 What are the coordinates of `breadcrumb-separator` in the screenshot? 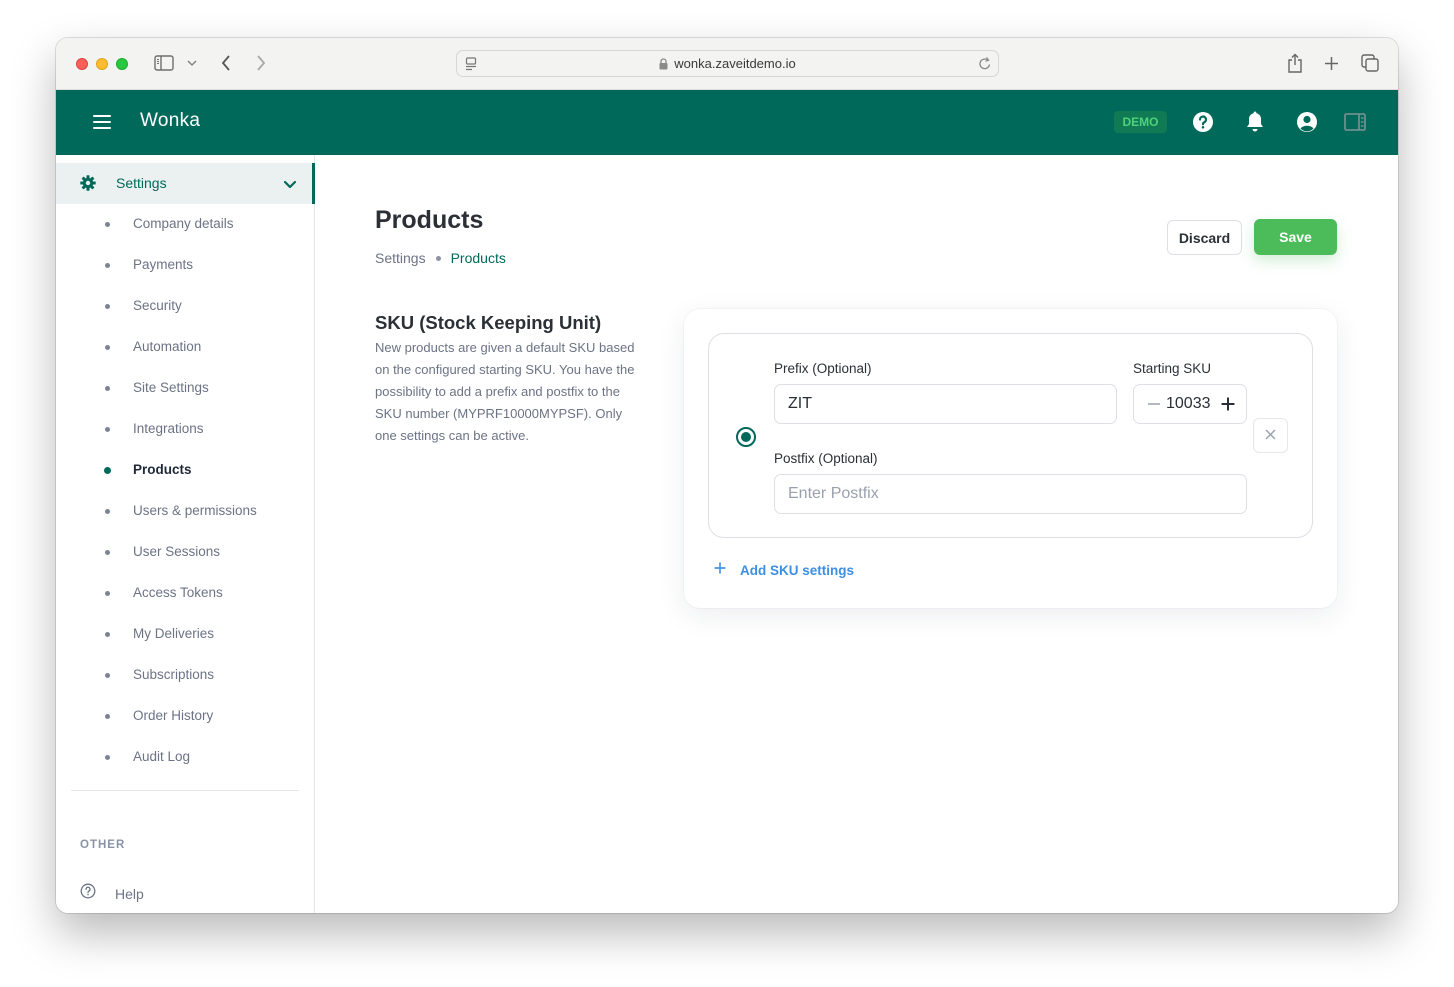 It's located at (438, 258).